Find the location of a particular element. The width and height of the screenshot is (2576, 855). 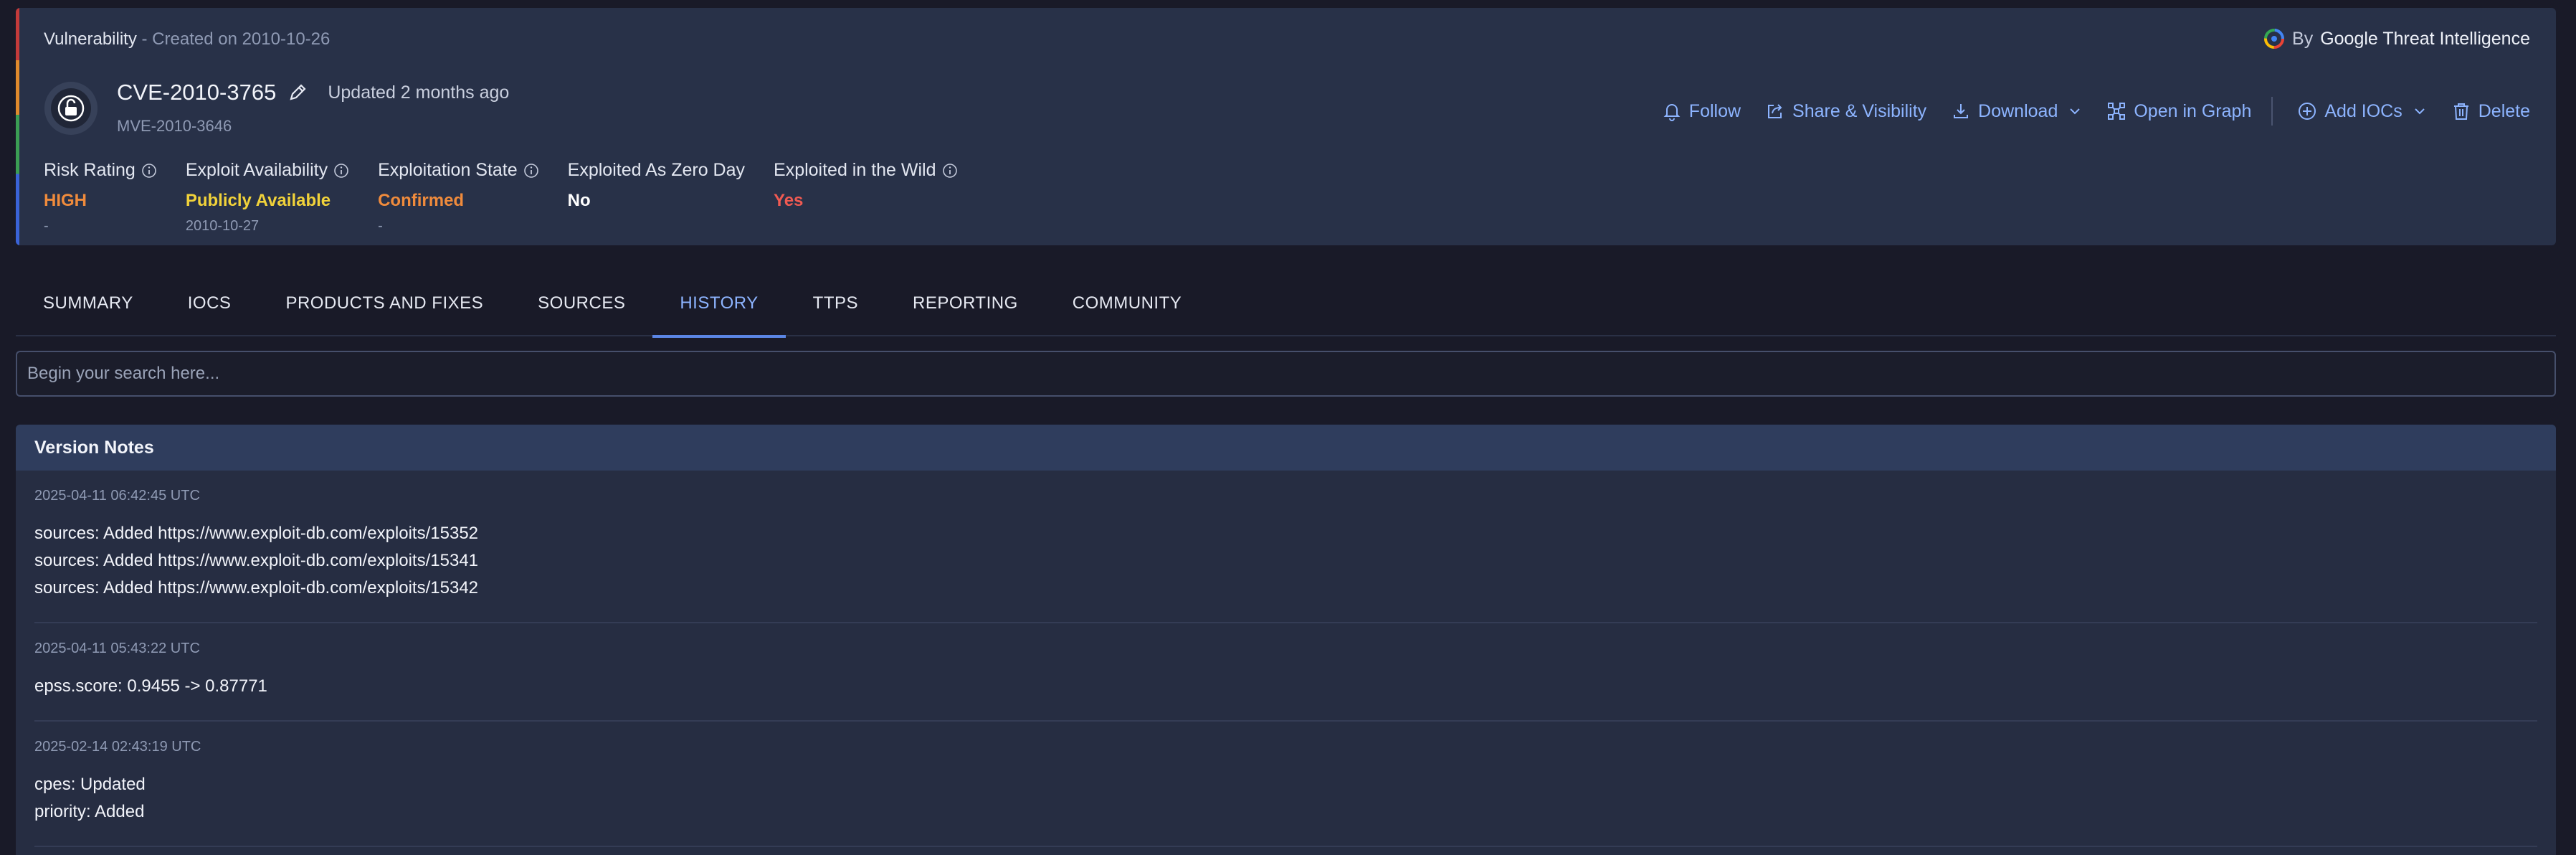

tab-sources: SOURCES is located at coordinates (581, 306).